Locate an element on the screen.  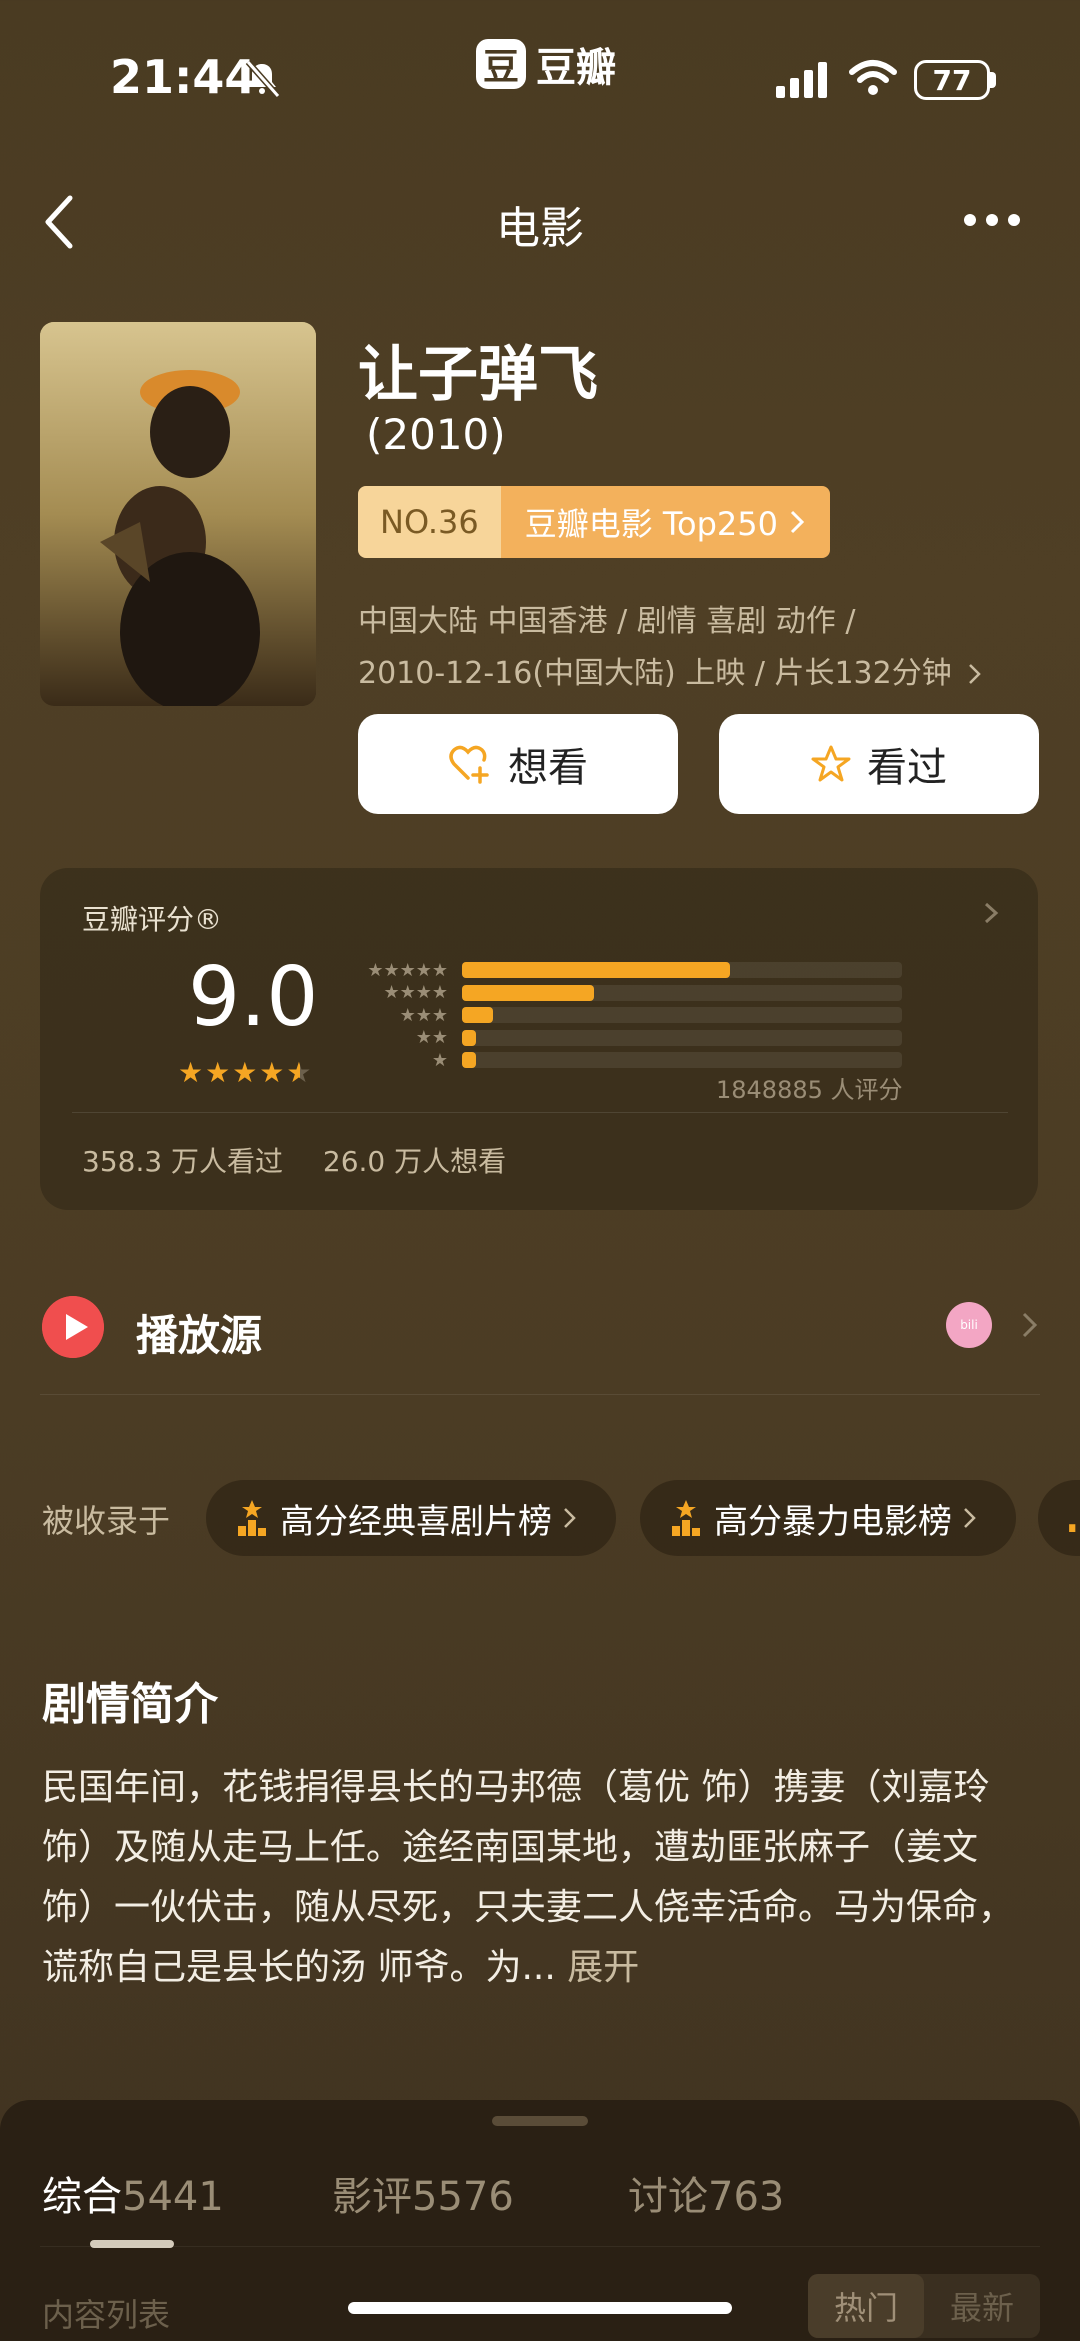
watched-button: 看过 is located at coordinates (879, 764).